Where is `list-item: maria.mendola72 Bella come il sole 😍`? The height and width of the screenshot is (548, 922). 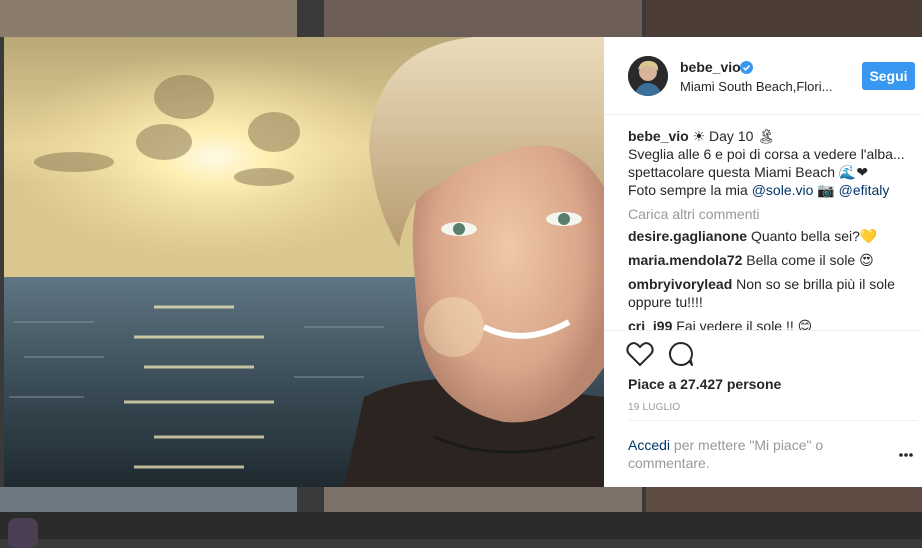
list-item: maria.mendola72 Bella come il sole 😍 is located at coordinates (773, 260).